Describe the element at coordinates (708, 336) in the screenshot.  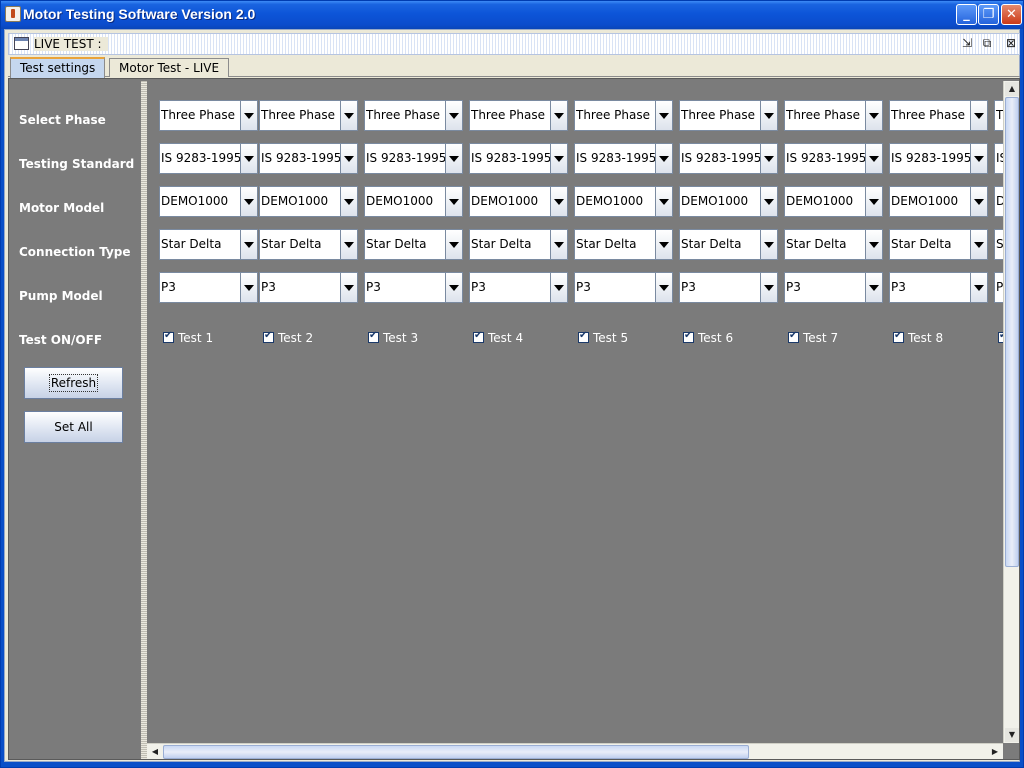
I see `test-checkbox: Test 6` at that location.